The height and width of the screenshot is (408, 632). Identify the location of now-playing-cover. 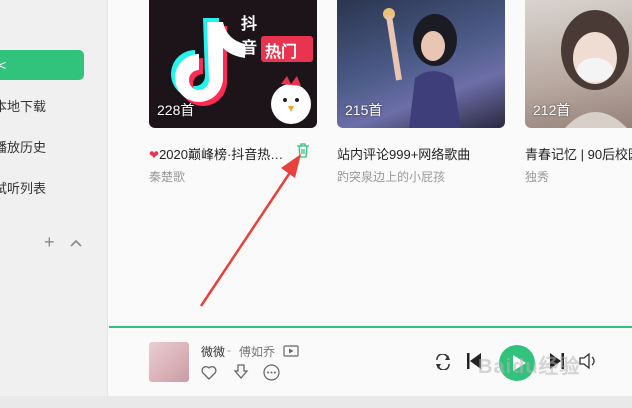
(169, 362).